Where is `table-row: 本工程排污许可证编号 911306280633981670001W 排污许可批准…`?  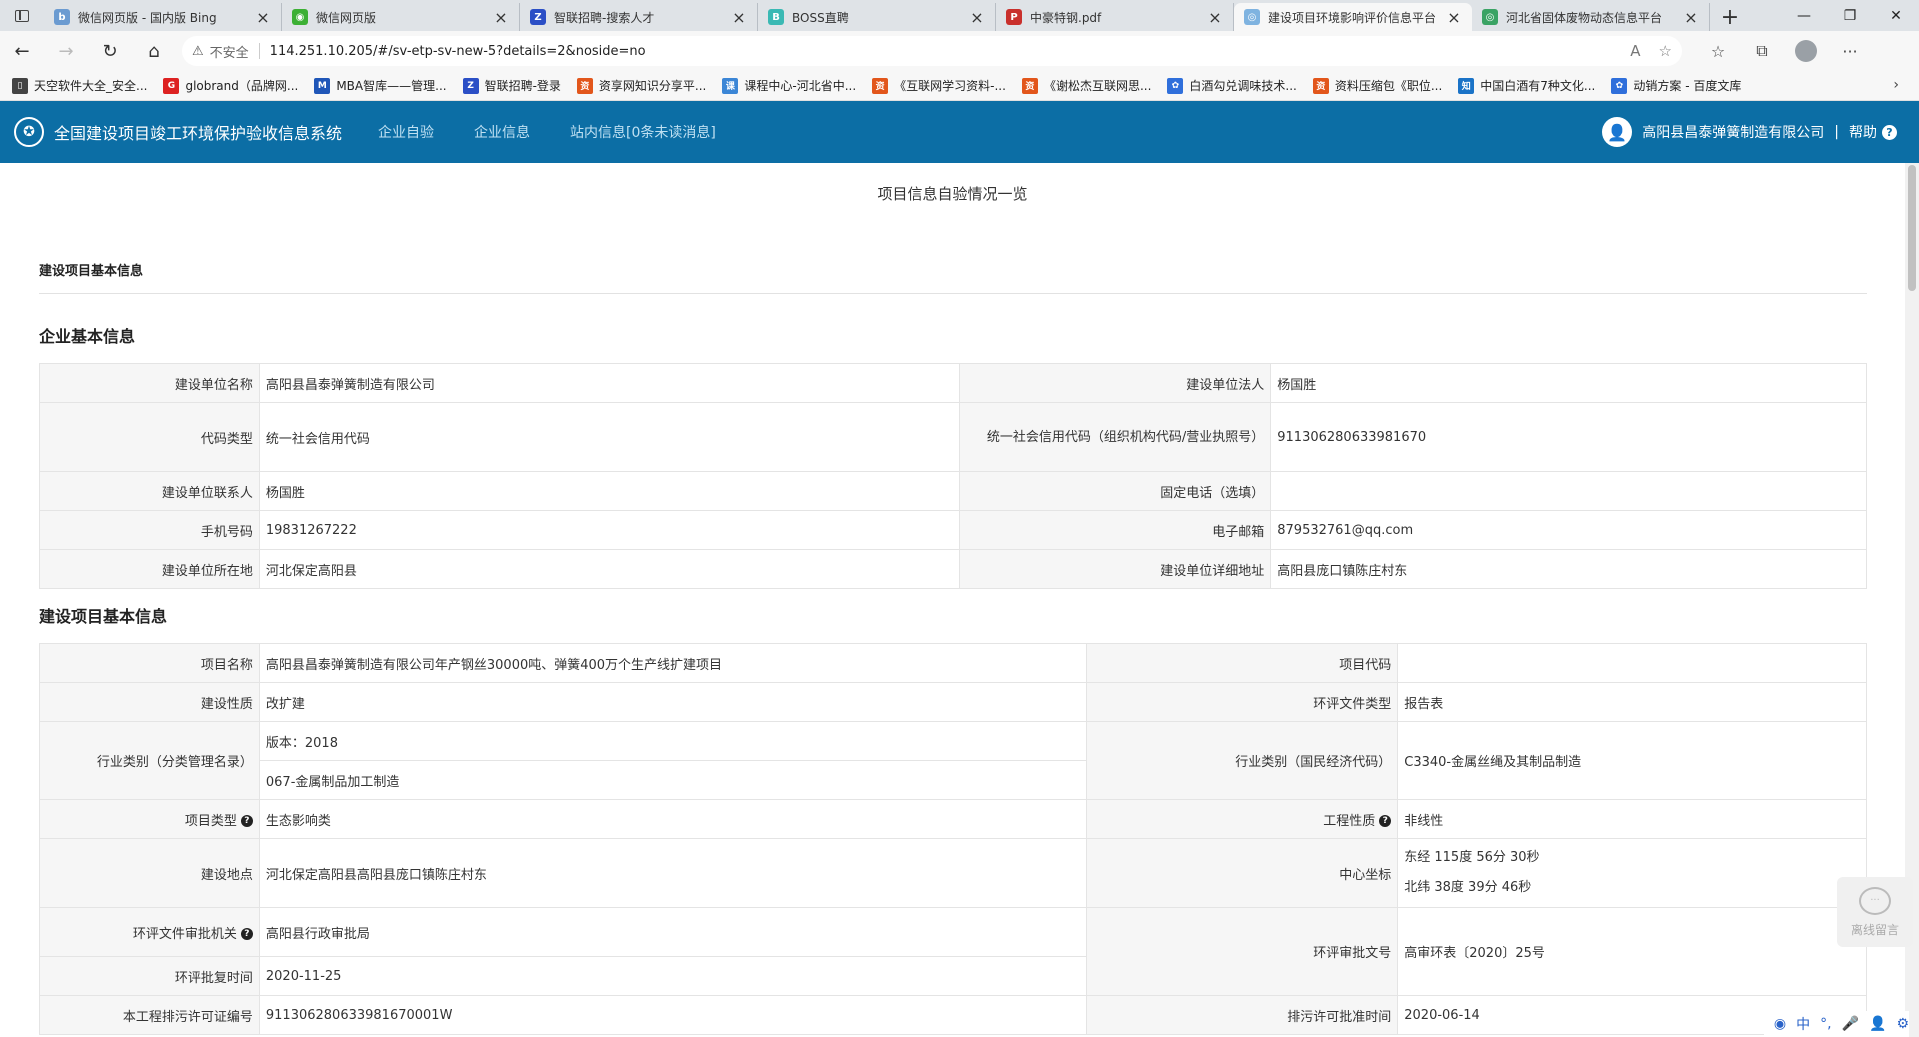 table-row: 本工程排污许可证编号 911306280633981670001W 排污许可批准… is located at coordinates (953, 1015).